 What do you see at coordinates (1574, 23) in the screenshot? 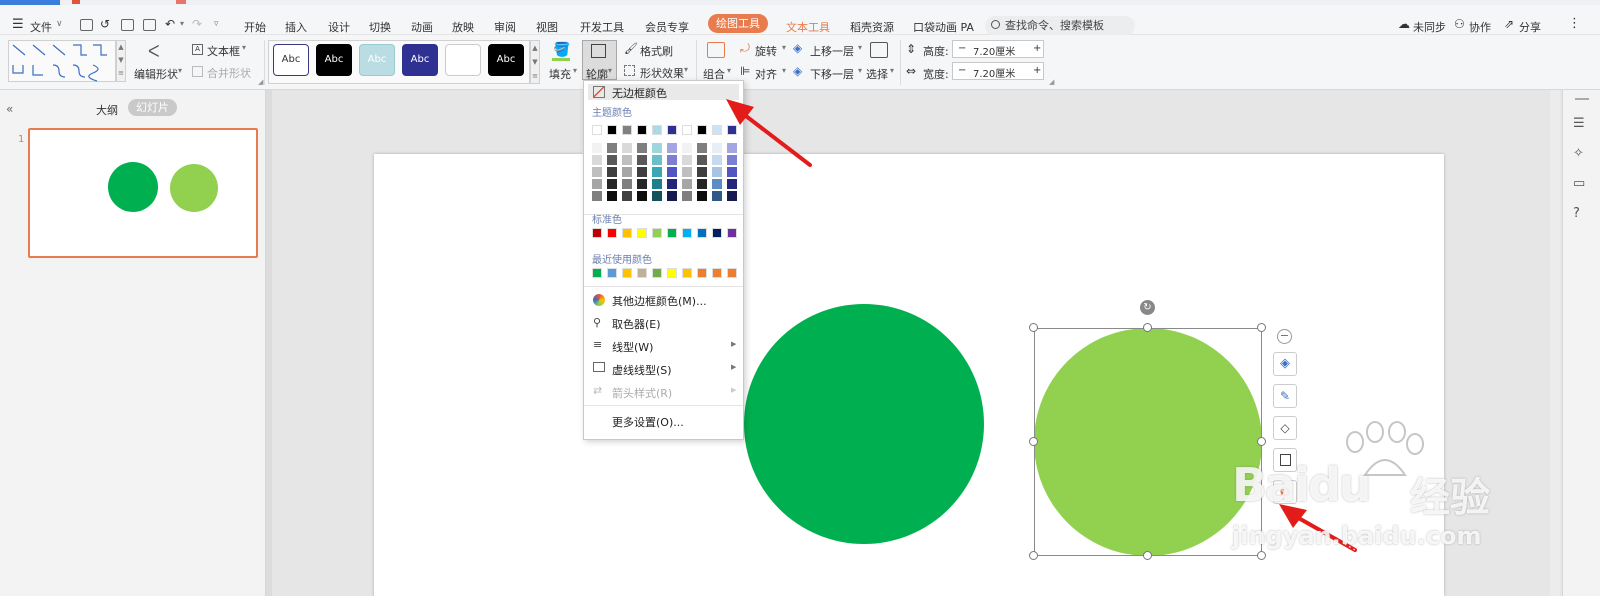
I see `more-options-icon: ⋮` at bounding box center [1574, 23].